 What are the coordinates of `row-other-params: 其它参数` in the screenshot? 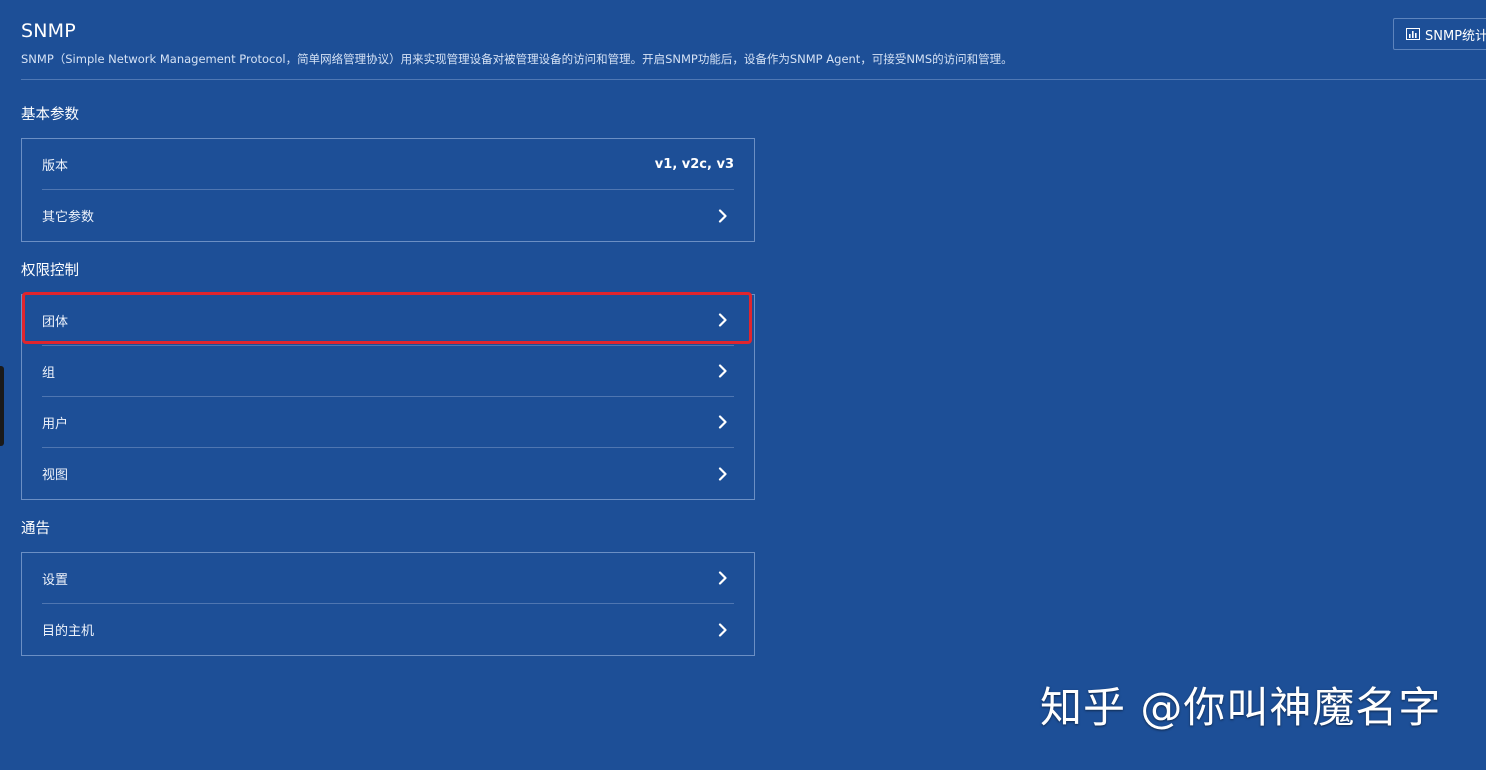 It's located at (388, 215).